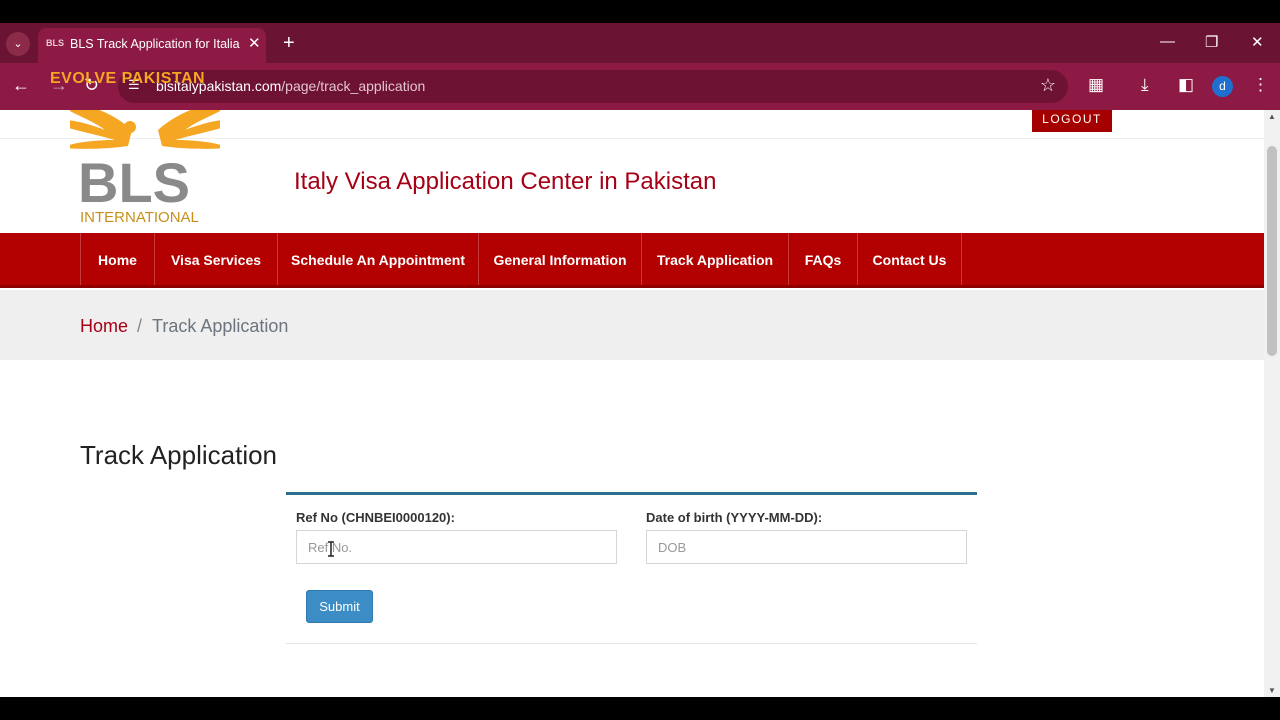 The height and width of the screenshot is (720, 1280). Describe the element at coordinates (456, 547) in the screenshot. I see `ref-no-input` at that location.